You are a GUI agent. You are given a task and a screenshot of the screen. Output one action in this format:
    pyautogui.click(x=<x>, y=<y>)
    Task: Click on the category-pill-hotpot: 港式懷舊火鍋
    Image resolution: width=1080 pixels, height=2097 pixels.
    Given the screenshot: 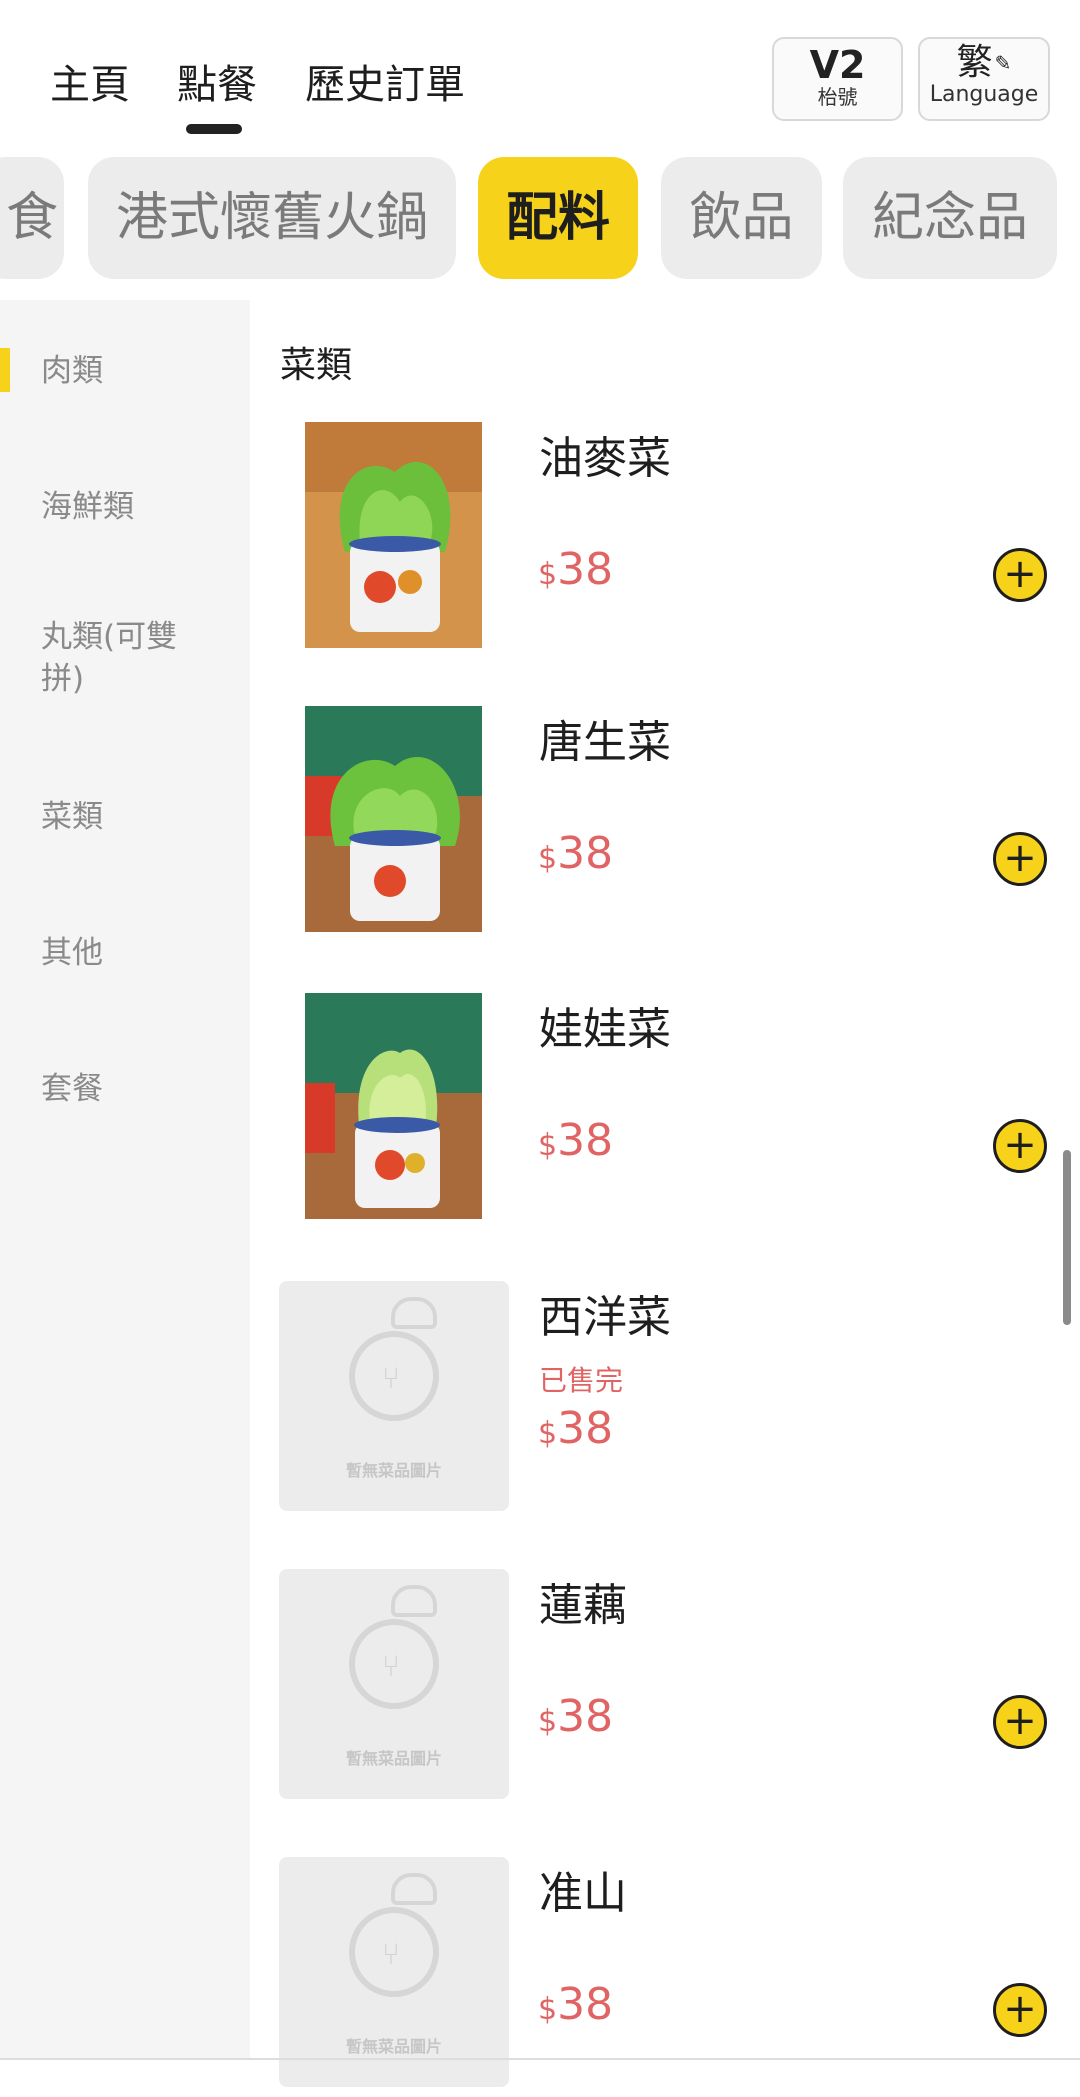 What is the action you would take?
    pyautogui.click(x=272, y=218)
    